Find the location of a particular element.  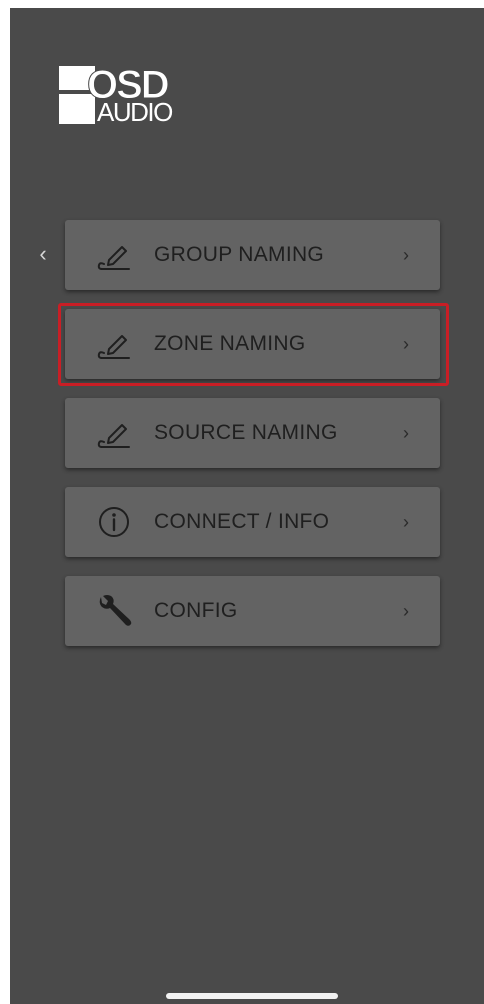

zone-naming-button: ZONE NAMING › is located at coordinates (253, 344).